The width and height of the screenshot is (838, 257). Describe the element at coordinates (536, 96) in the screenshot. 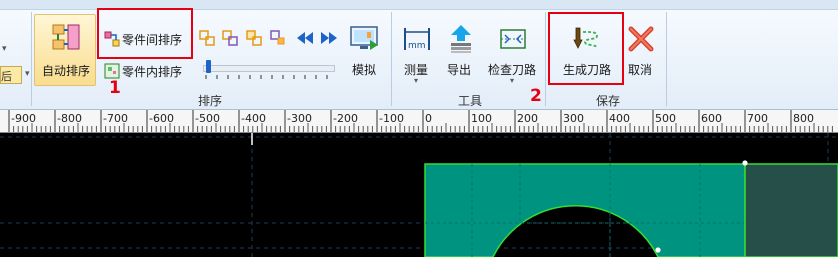

I see `annotation-marker-2: 2` at that location.